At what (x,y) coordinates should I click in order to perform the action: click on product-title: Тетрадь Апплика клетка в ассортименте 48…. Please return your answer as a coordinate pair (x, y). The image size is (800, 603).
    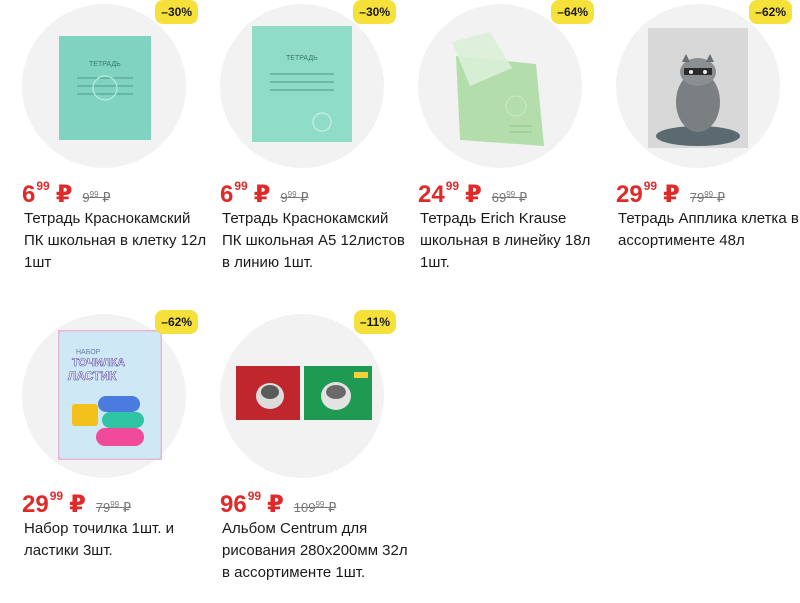
    Looking at the image, I should click on (709, 230).